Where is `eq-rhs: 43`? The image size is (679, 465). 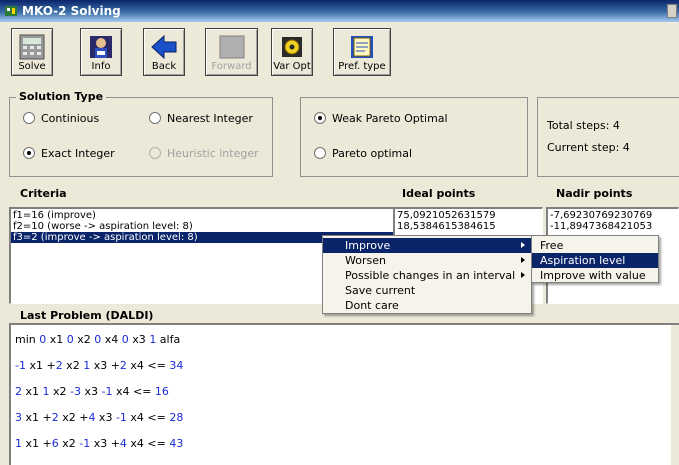 eq-rhs: 43 is located at coordinates (176, 443).